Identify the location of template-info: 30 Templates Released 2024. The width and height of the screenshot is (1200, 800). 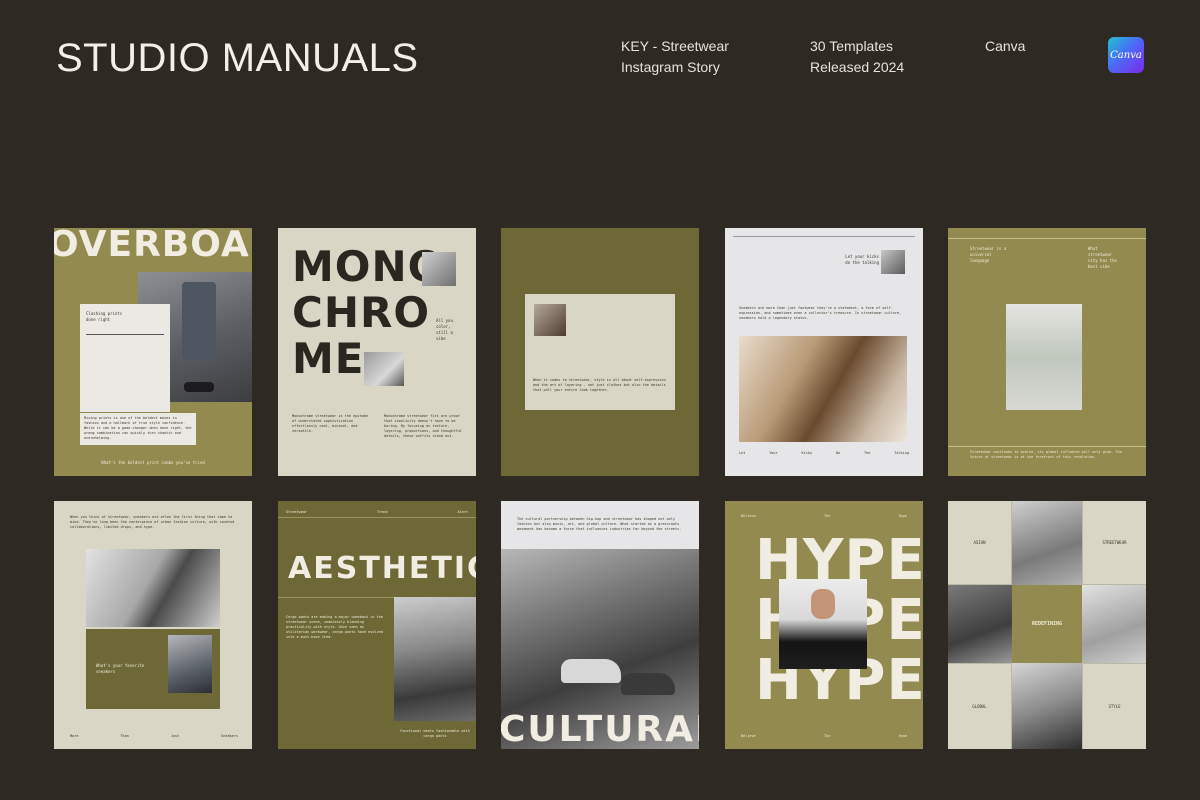
(857, 57).